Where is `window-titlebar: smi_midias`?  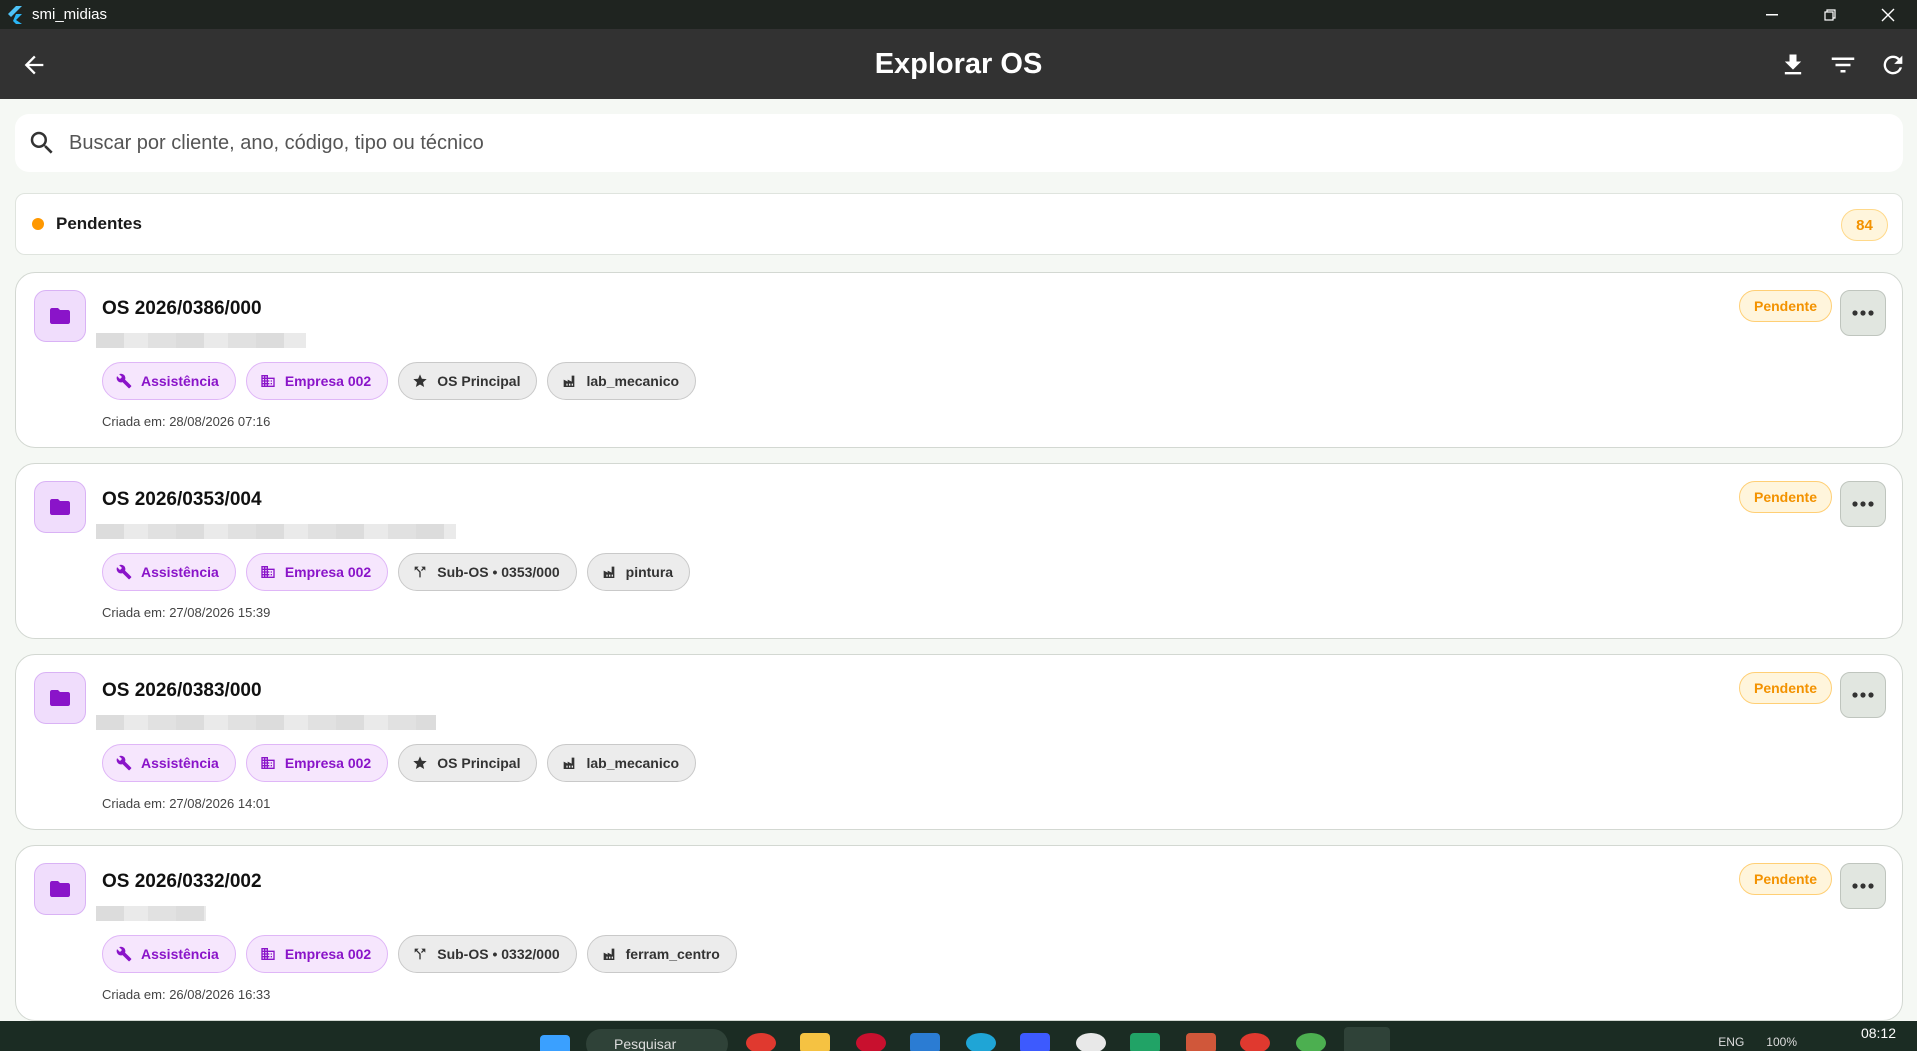
window-titlebar: smi_midias is located at coordinates (958, 14).